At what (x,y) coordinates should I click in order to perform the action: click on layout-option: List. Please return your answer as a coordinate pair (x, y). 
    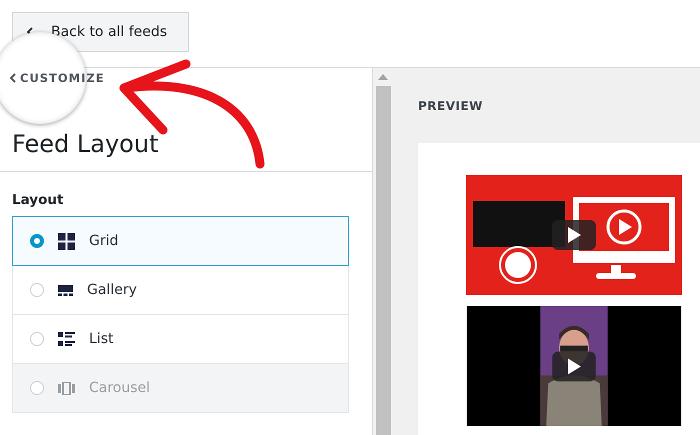
    Looking at the image, I should click on (180, 339).